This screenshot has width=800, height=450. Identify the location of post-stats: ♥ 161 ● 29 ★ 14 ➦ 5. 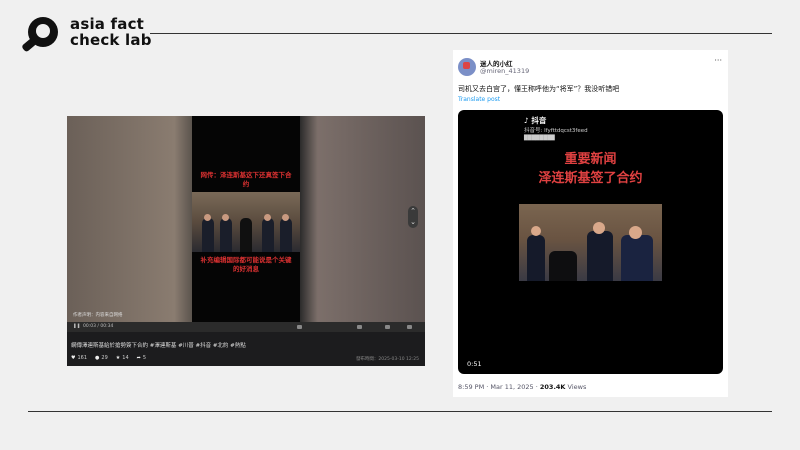
(108, 358).